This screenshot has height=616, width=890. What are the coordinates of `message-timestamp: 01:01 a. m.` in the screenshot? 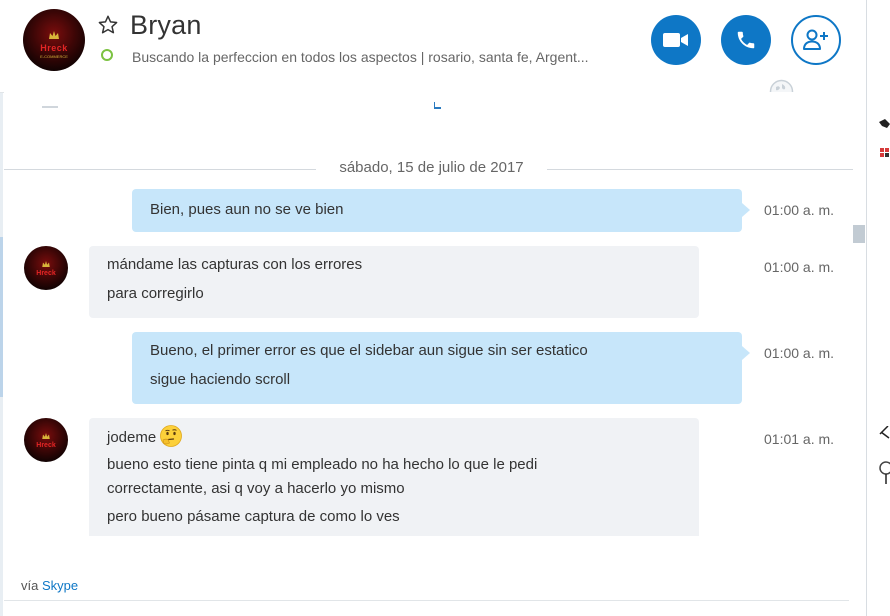 It's located at (799, 439).